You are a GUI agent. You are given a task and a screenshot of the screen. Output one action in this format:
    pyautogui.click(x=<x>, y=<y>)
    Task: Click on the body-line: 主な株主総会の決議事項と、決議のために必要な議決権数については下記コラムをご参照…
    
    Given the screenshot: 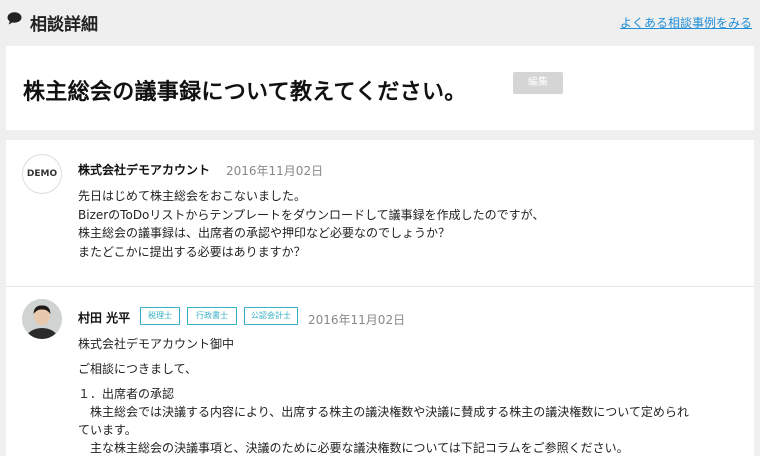 What is the action you would take?
    pyautogui.click(x=353, y=448)
    